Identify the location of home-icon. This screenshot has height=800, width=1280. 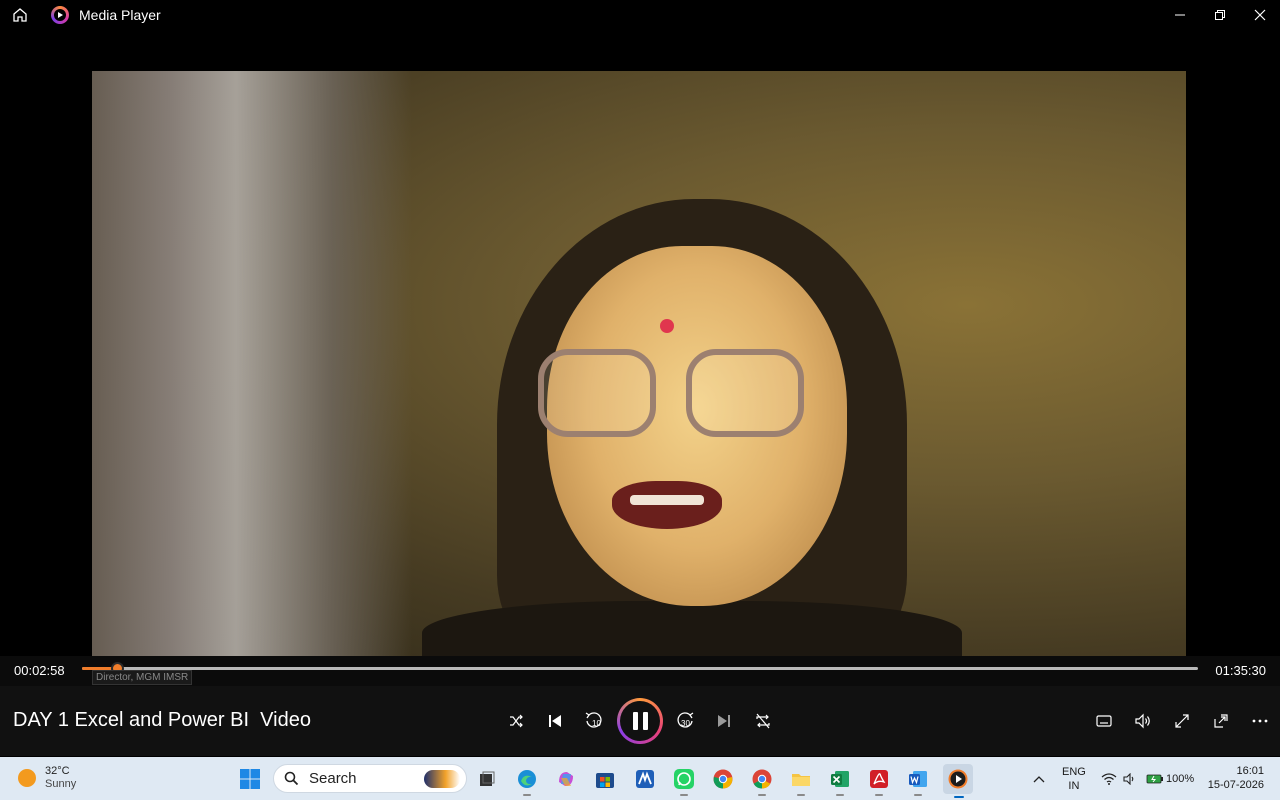
(20, 15).